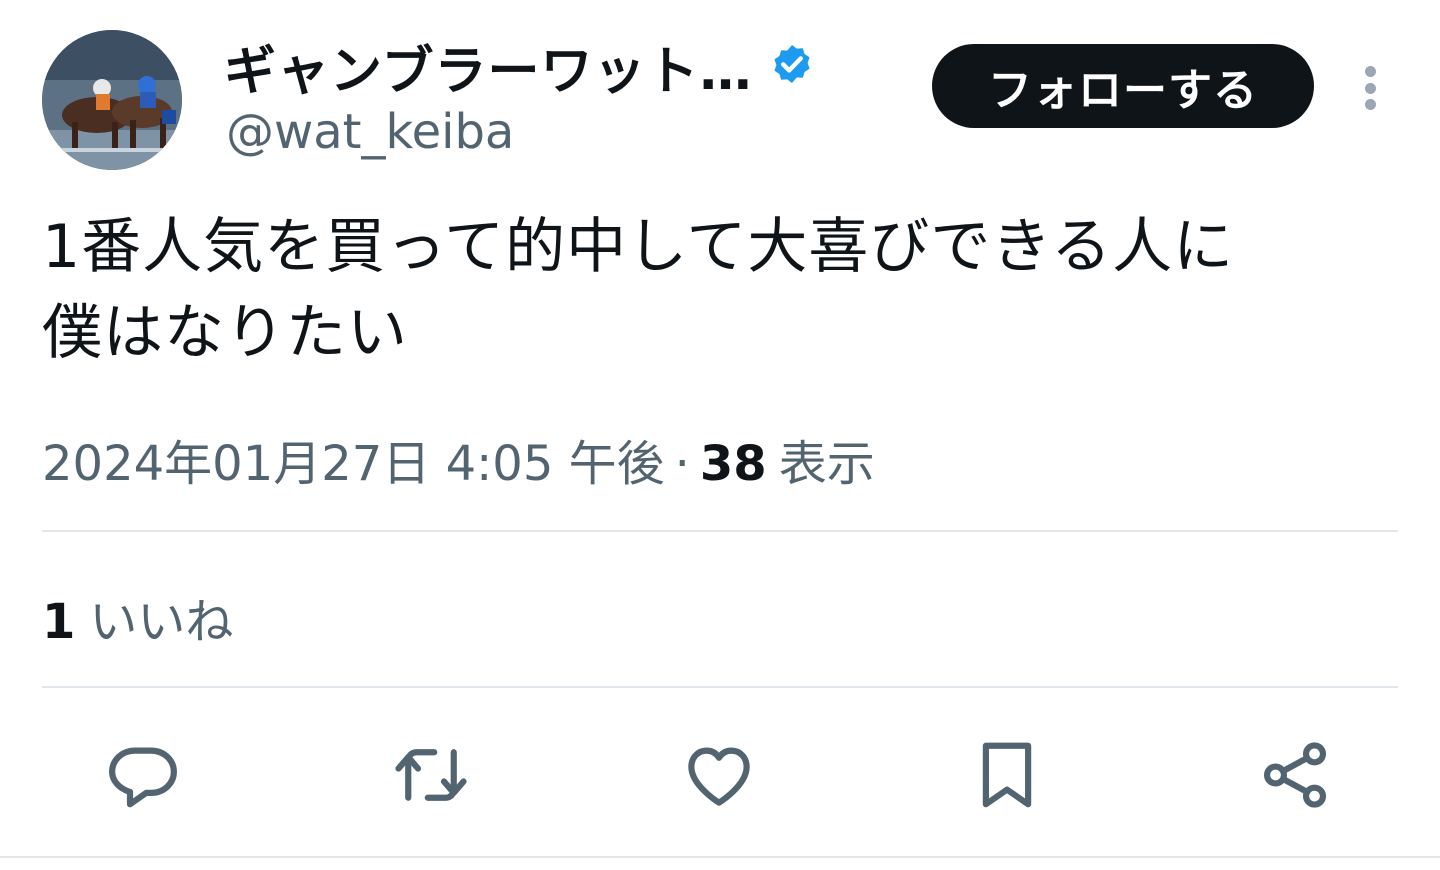 The image size is (1440, 870). What do you see at coordinates (733, 464) in the screenshot?
I see `views-count: 38` at bounding box center [733, 464].